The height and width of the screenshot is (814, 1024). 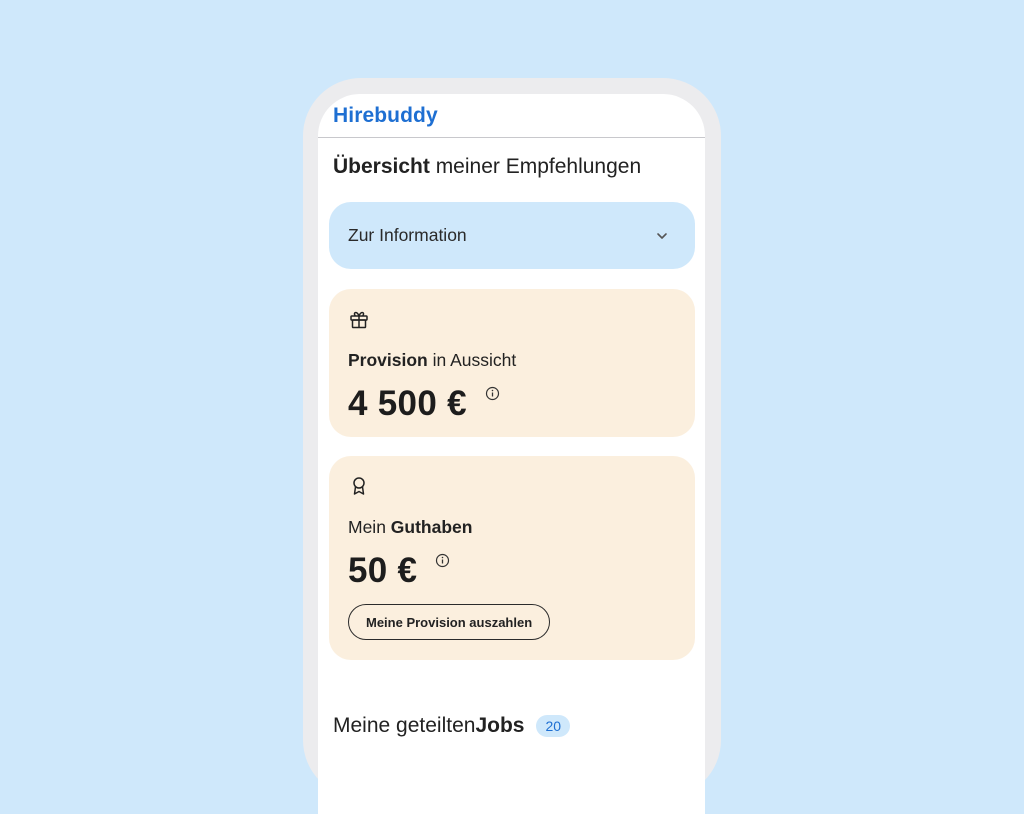 I want to click on provision-amount-row: 4 500 €, so click(x=424, y=404).